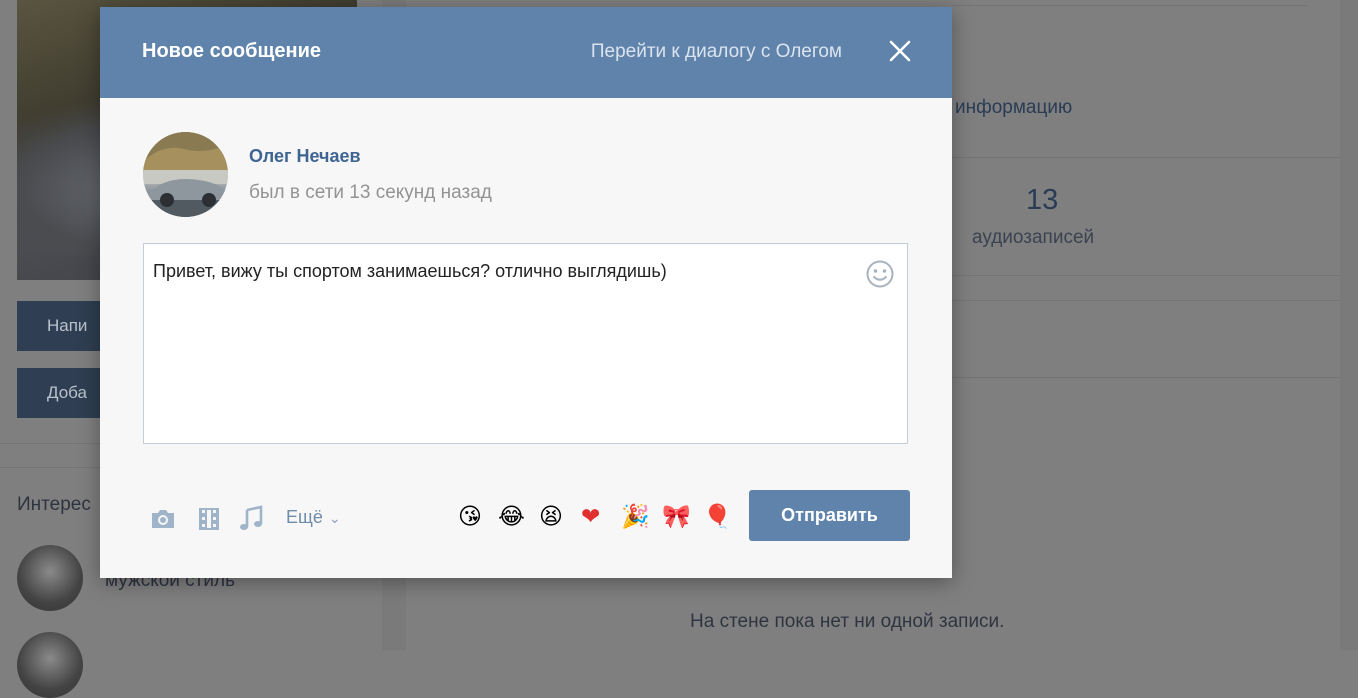  What do you see at coordinates (304, 517) in the screenshot?
I see `more-label: Ещё` at bounding box center [304, 517].